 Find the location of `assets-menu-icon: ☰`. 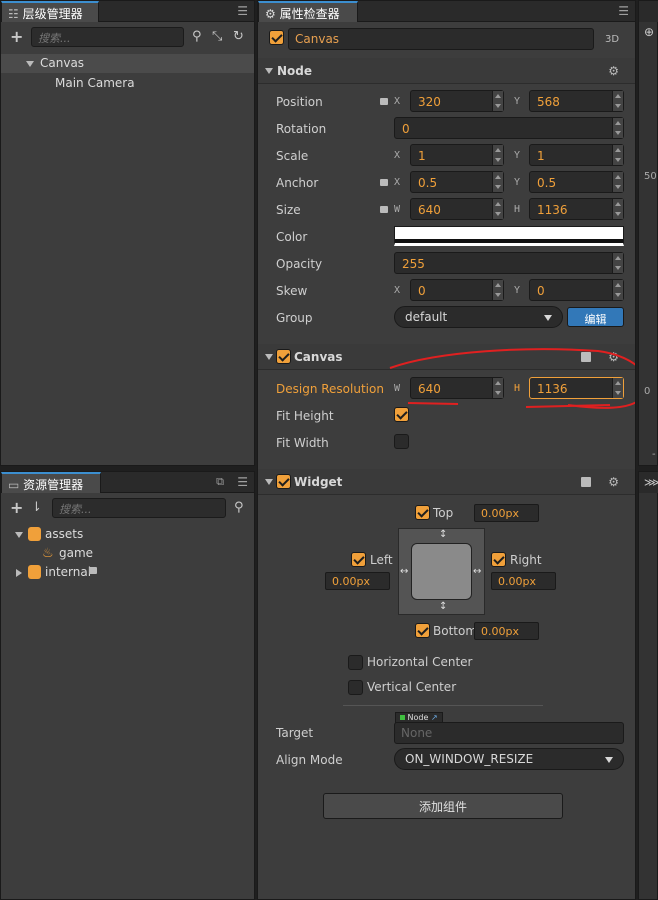

assets-menu-icon: ☰ is located at coordinates (242, 482).